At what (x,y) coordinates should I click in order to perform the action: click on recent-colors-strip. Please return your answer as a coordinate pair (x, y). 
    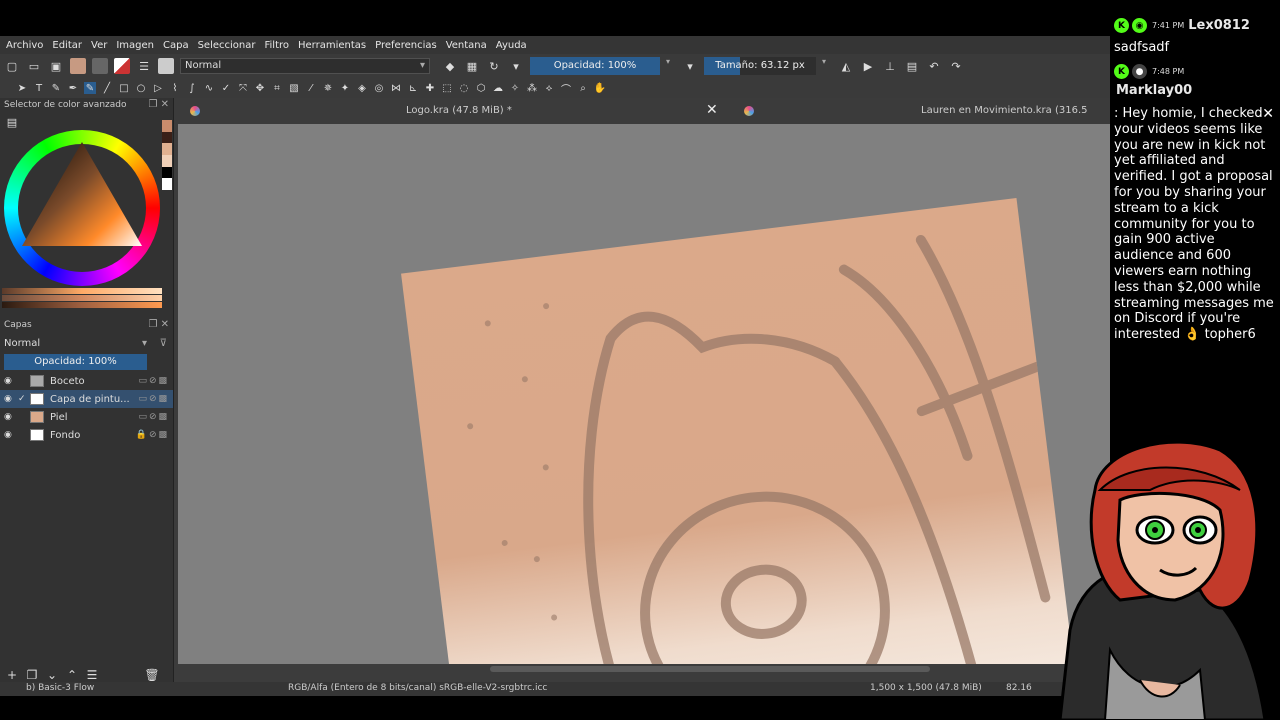
    Looking at the image, I should click on (167, 155).